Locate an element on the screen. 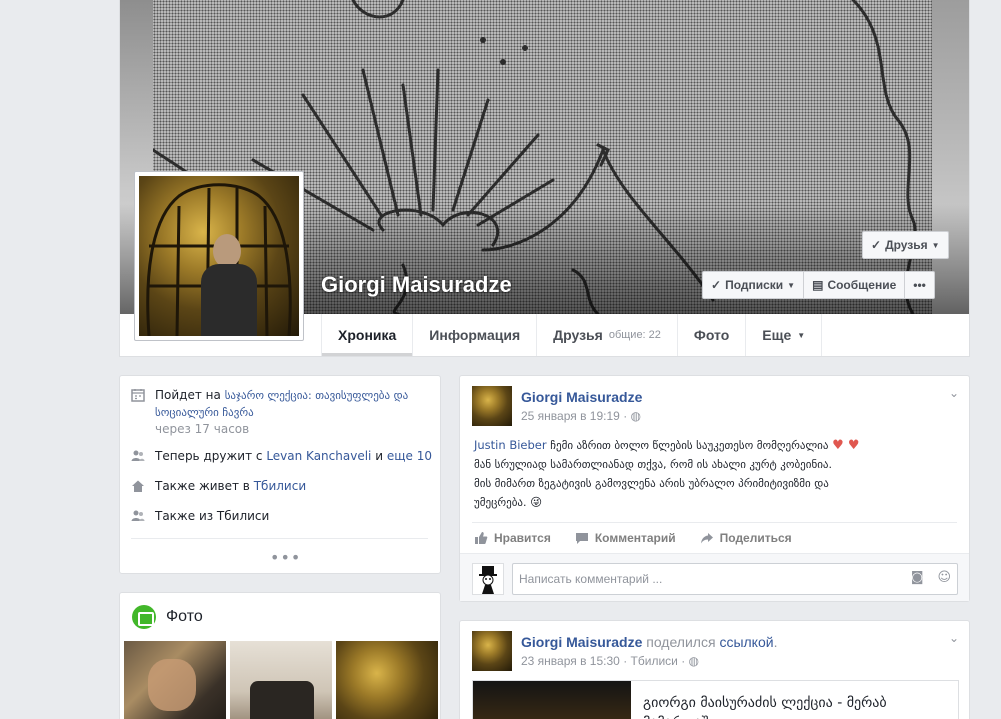 The width and height of the screenshot is (1001, 719). post-meta: 23 января в 15:30 · Тбилиси · ◍ is located at coordinates (610, 661).